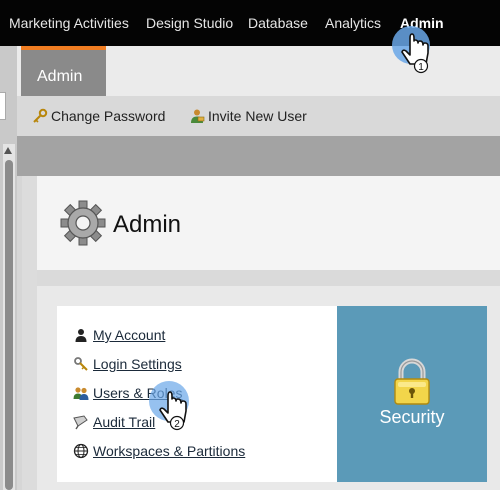 Image resolution: width=500 pixels, height=490 pixels. I want to click on key-icon, so click(40, 115).